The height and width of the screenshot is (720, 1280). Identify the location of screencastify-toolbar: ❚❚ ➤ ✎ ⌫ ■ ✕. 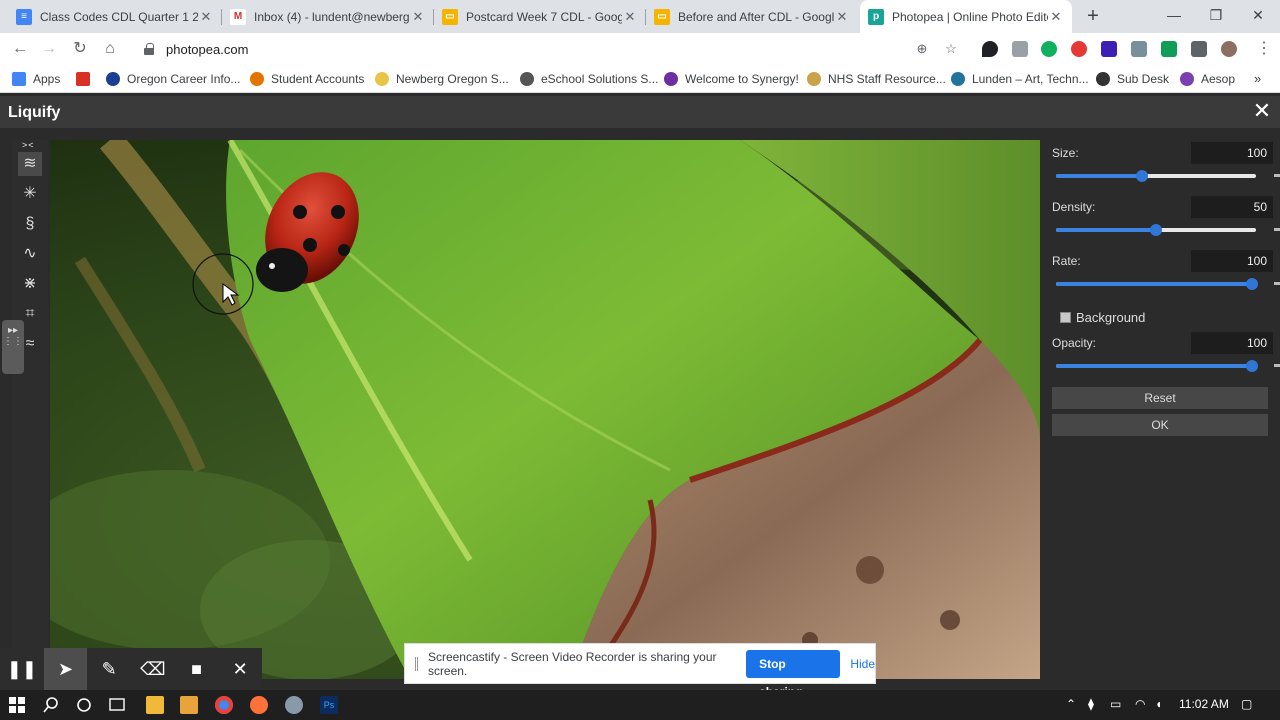
(131, 669).